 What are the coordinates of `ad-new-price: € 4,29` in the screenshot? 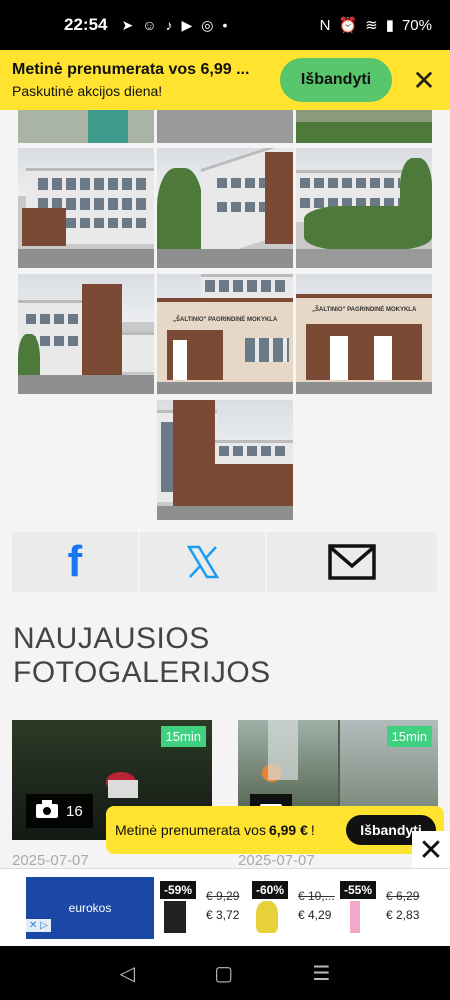 It's located at (315, 915).